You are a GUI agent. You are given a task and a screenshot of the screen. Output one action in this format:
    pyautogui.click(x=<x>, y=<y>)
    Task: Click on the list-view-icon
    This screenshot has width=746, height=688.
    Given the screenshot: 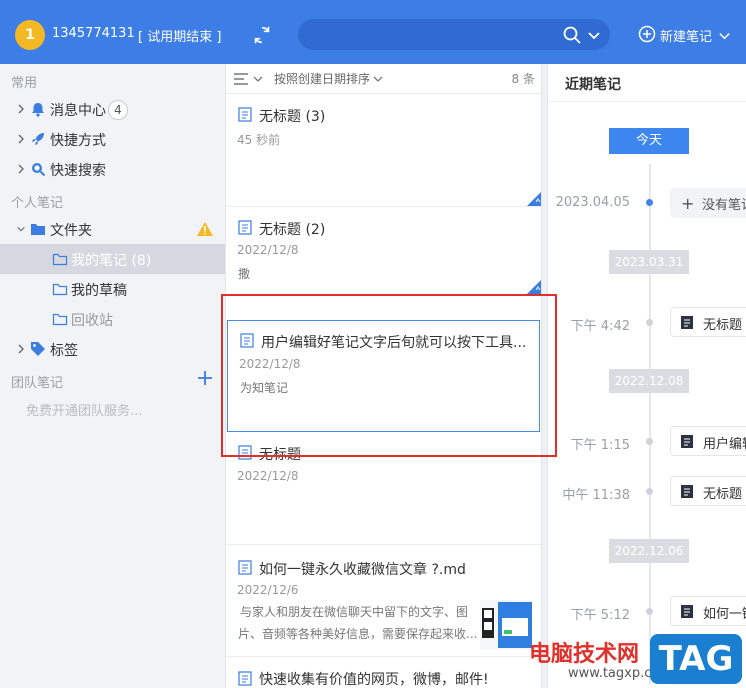 What is the action you would take?
    pyautogui.click(x=249, y=79)
    